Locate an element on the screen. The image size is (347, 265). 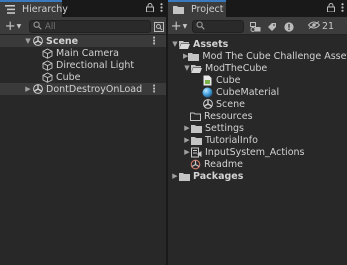
object-label: Cube is located at coordinates (68, 77).